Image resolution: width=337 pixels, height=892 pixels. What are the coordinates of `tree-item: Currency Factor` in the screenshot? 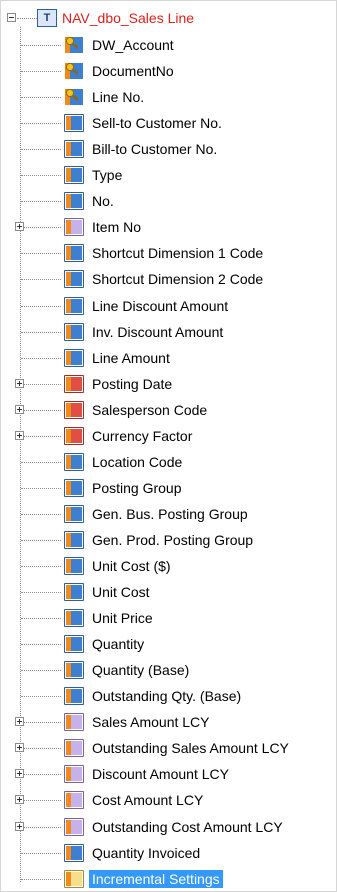 It's located at (168, 436).